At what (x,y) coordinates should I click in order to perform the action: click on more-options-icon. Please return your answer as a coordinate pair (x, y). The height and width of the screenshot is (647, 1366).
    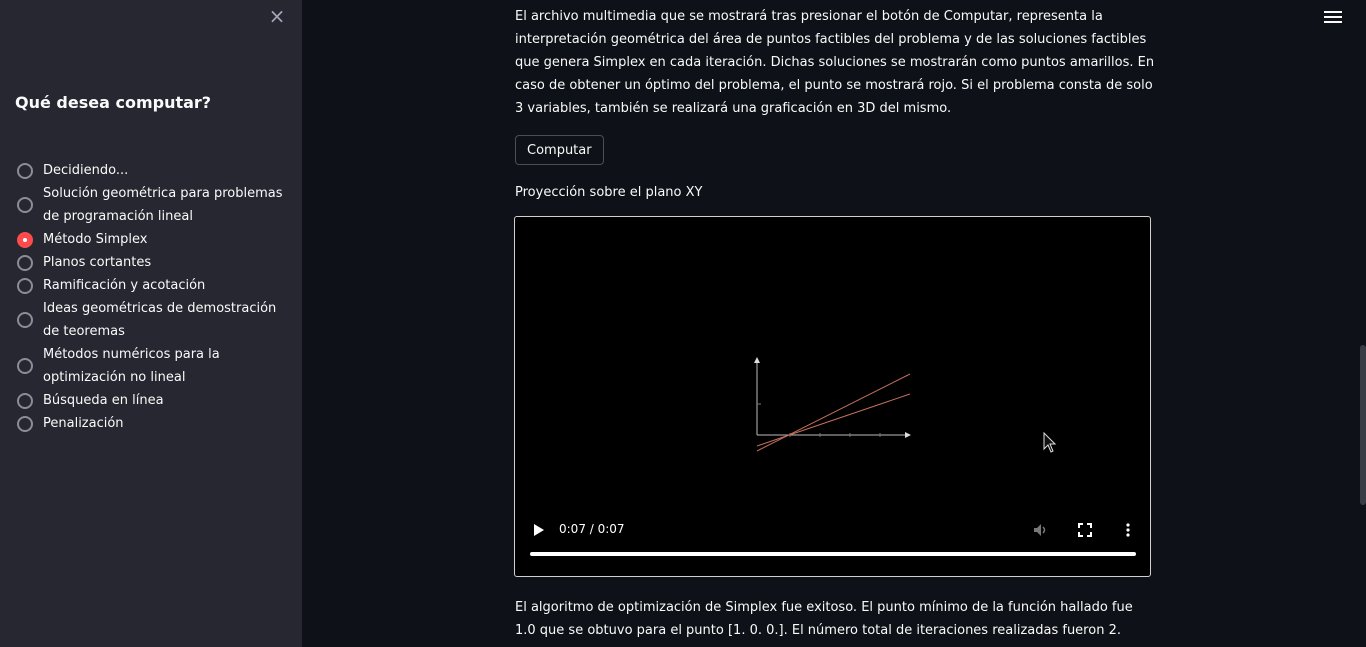
    Looking at the image, I should click on (1128, 530).